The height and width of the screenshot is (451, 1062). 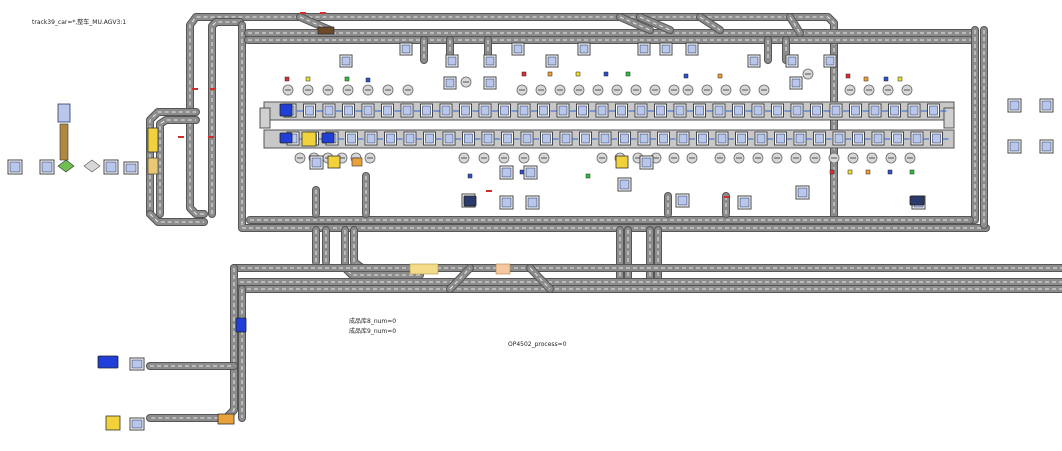 What do you see at coordinates (326, 30) in the screenshot?
I see `track-car-indicator` at bounding box center [326, 30].